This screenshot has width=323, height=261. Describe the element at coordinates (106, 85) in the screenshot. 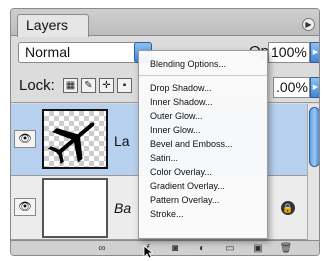

I see `lock-position-icon: ✛` at that location.